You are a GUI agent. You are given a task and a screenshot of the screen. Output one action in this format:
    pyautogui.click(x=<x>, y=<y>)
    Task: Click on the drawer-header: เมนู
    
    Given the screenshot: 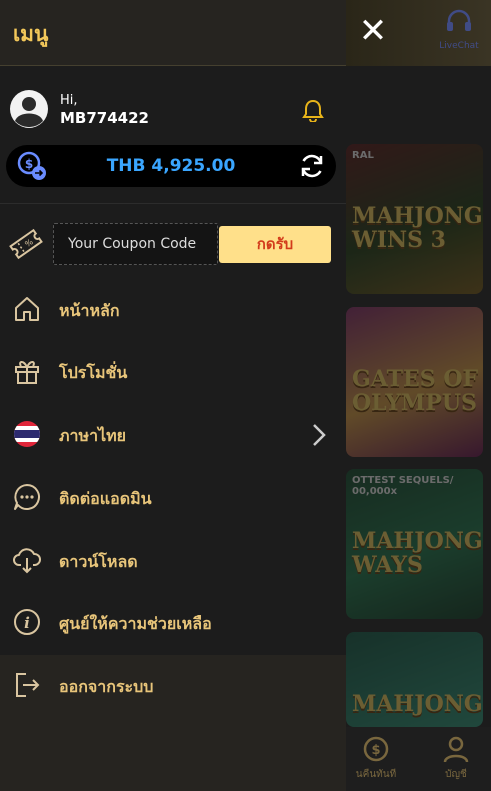 What is the action you would take?
    pyautogui.click(x=173, y=33)
    